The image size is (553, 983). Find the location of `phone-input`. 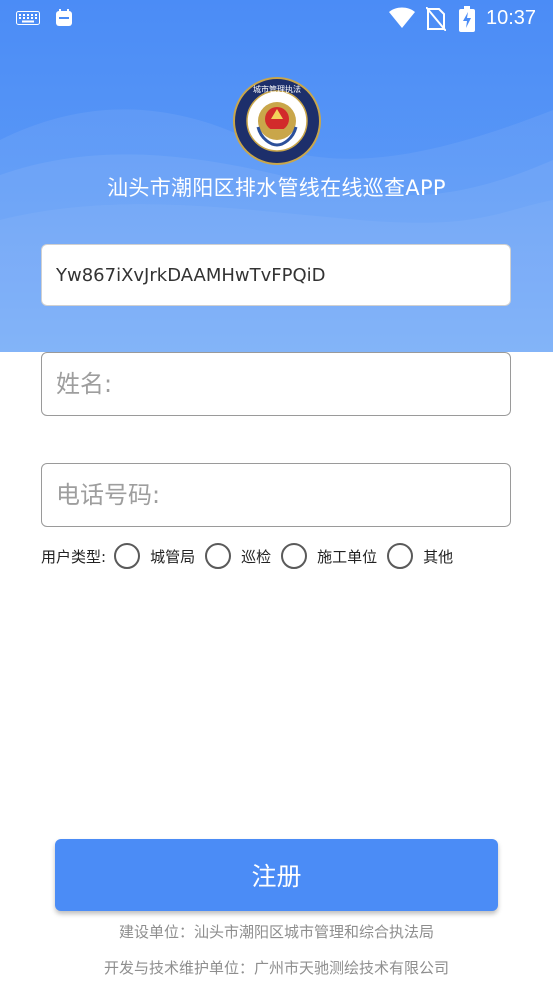

phone-input is located at coordinates (276, 495).